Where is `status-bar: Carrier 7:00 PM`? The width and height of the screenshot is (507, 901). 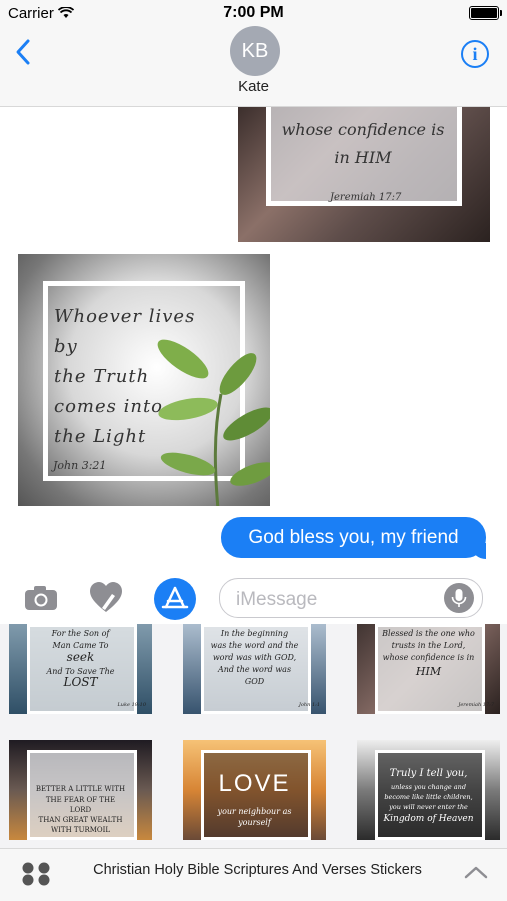
status-bar: Carrier 7:00 PM is located at coordinates (253, 14).